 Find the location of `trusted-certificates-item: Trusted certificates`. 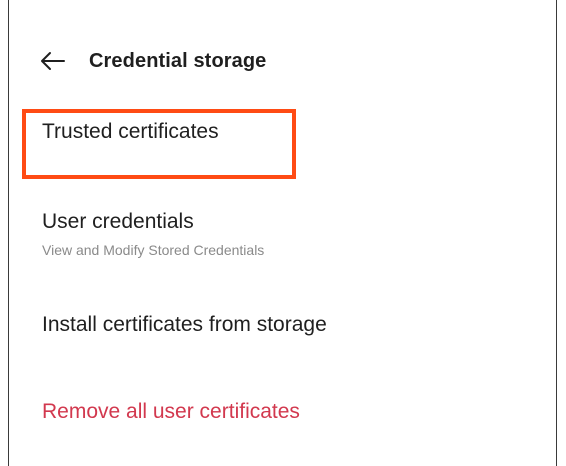

trusted-certificates-item: Trusted certificates is located at coordinates (130, 132).